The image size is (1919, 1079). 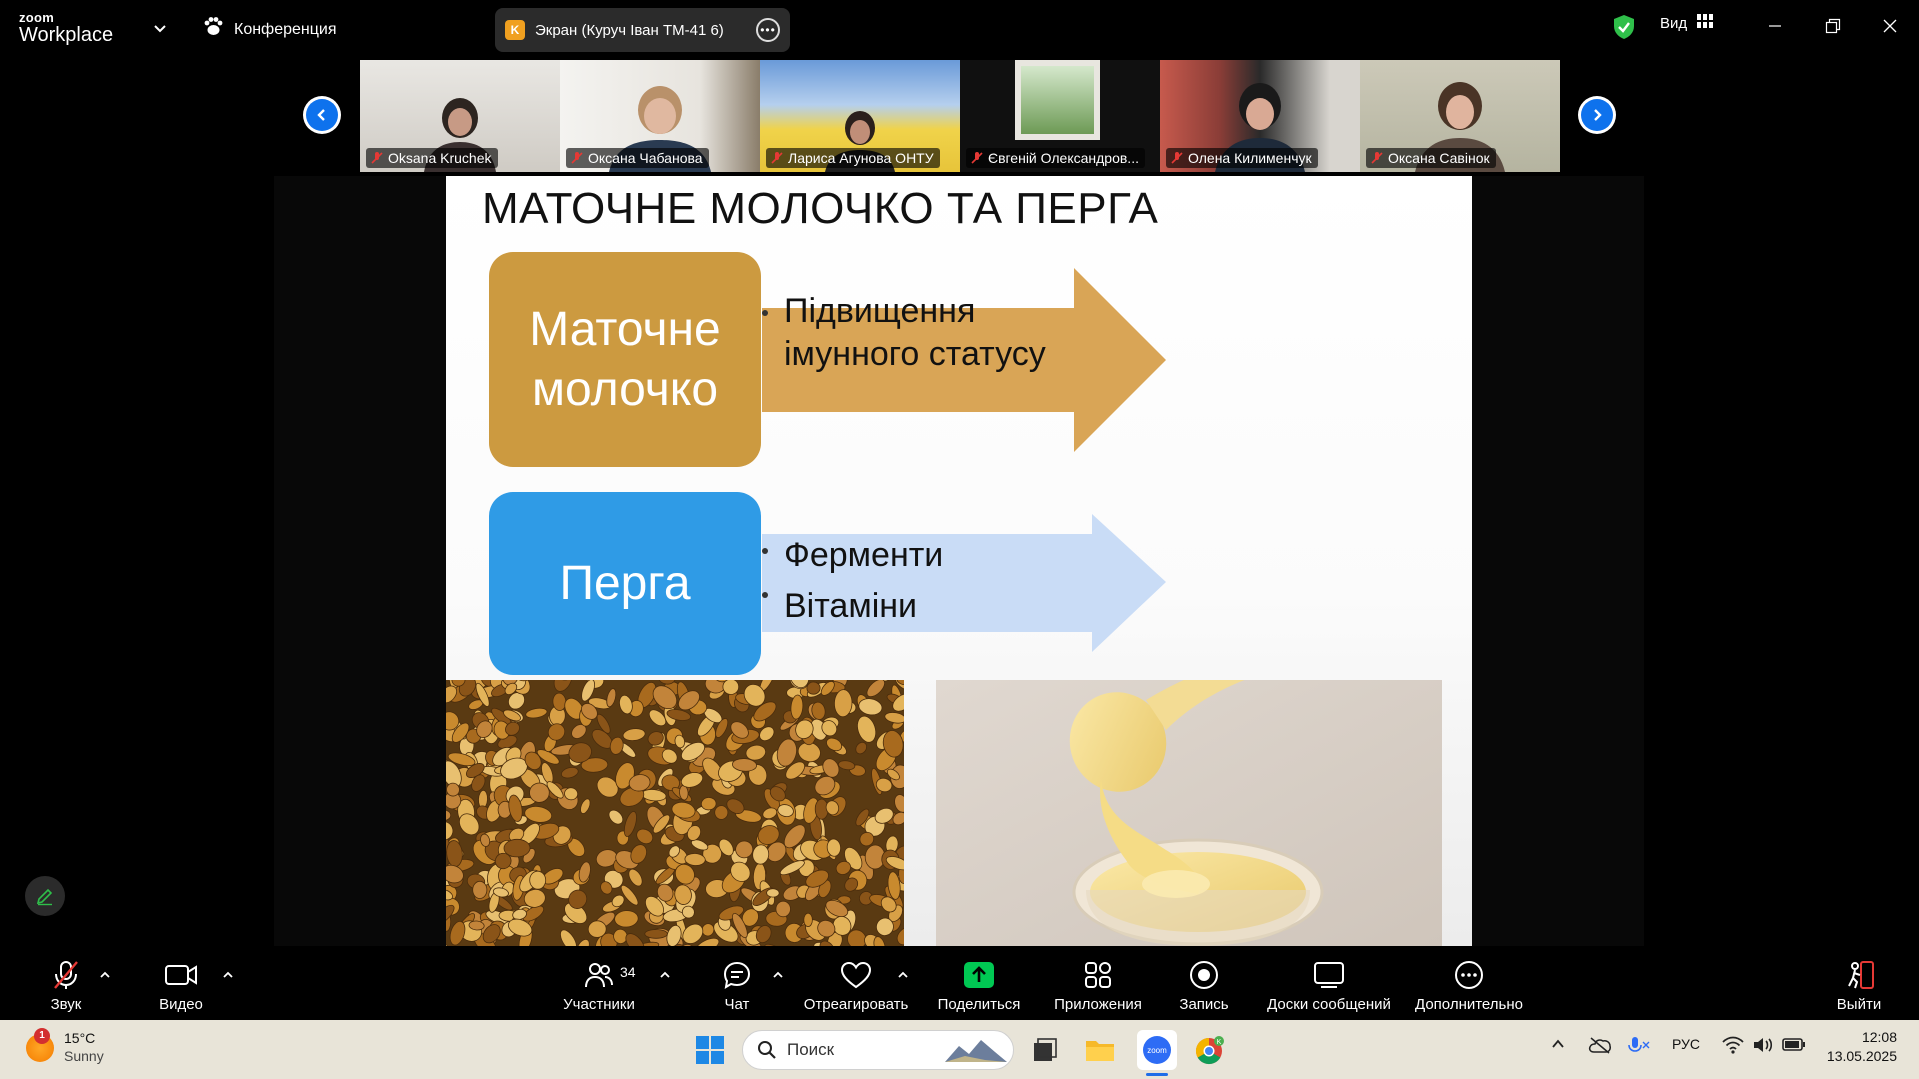 I want to click on taskbar-clock: 12:08 13.05.2025, so click(x=1862, y=1047).